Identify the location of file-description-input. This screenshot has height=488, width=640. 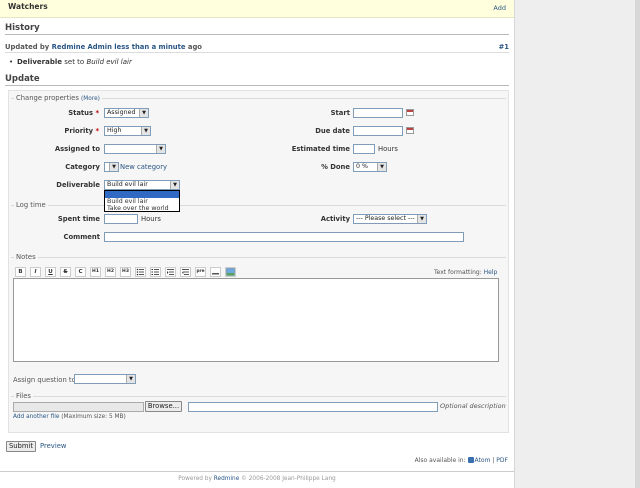
(313, 407).